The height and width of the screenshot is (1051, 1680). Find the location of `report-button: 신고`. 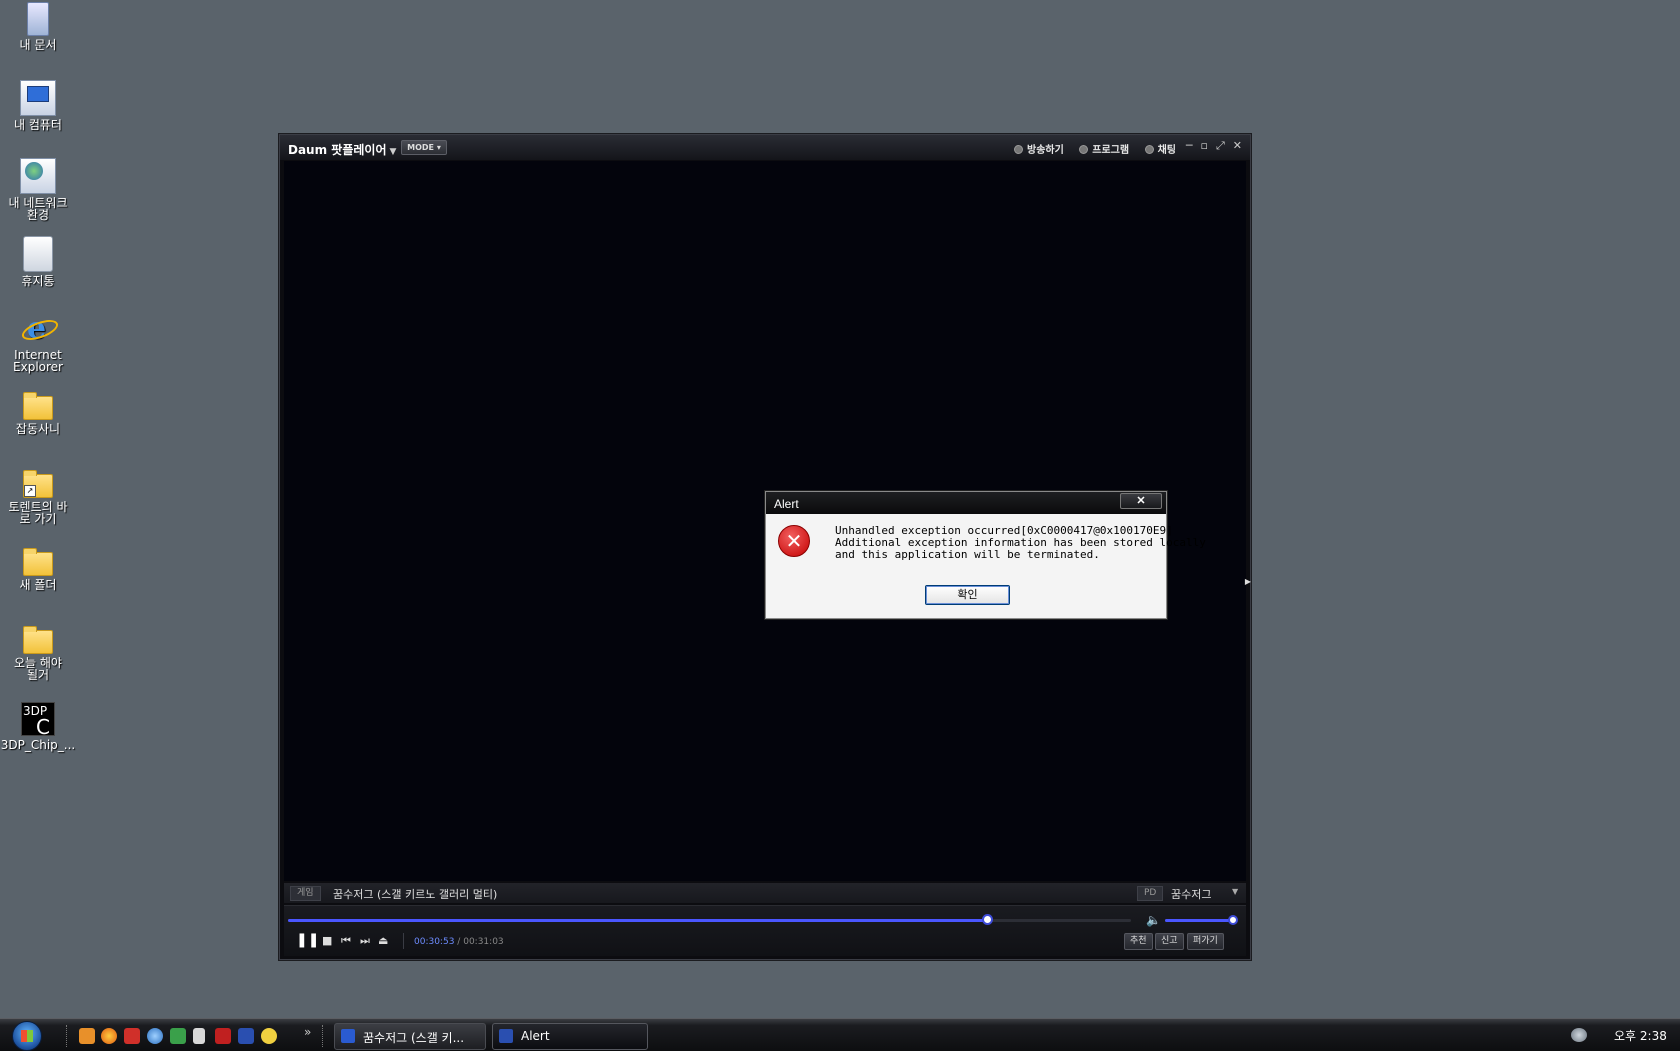

report-button: 신고 is located at coordinates (1169, 941).